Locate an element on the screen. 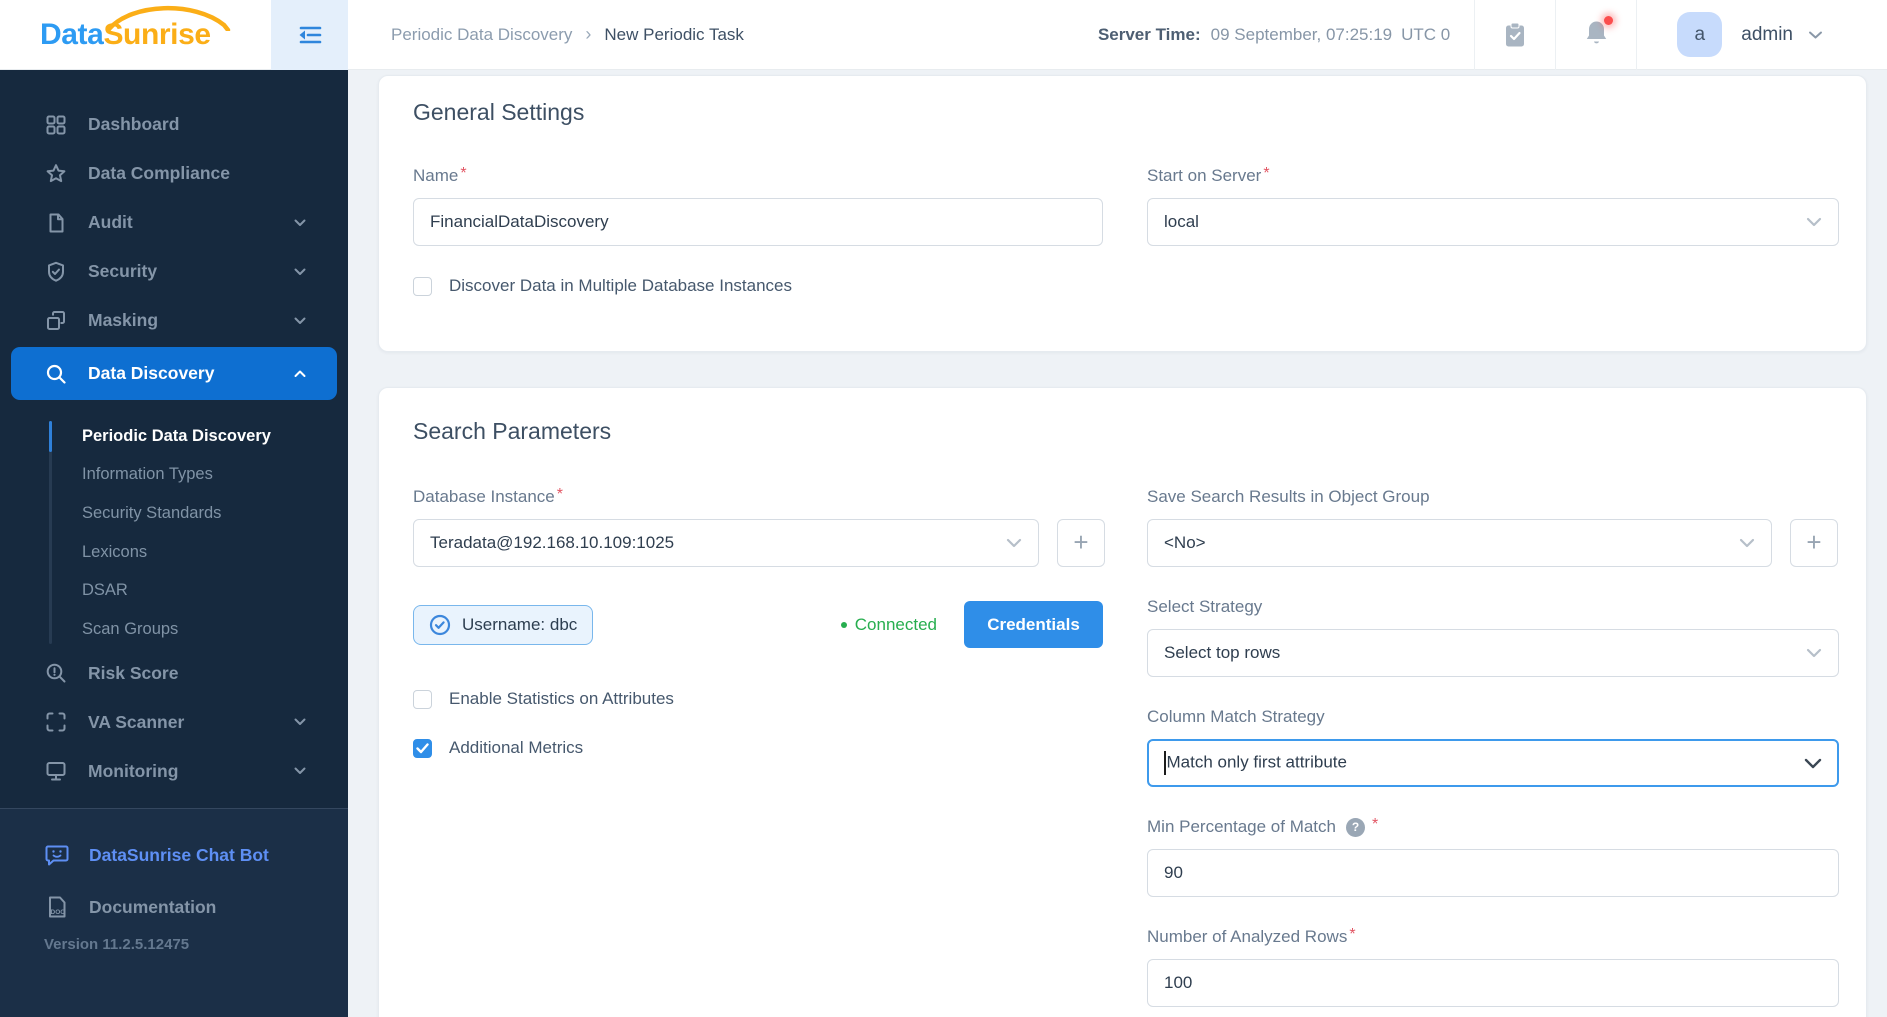 The width and height of the screenshot is (1887, 1017). server-time-timezone: UTC 0 is located at coordinates (1426, 34).